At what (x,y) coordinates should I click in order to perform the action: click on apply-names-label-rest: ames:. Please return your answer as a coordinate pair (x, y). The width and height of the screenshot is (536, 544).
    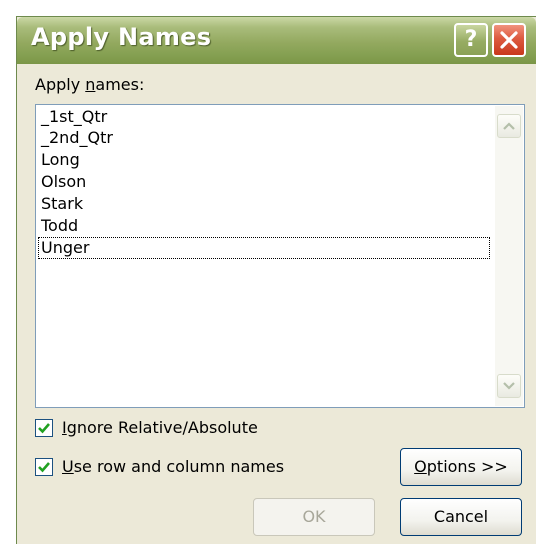
    Looking at the image, I should click on (120, 84).